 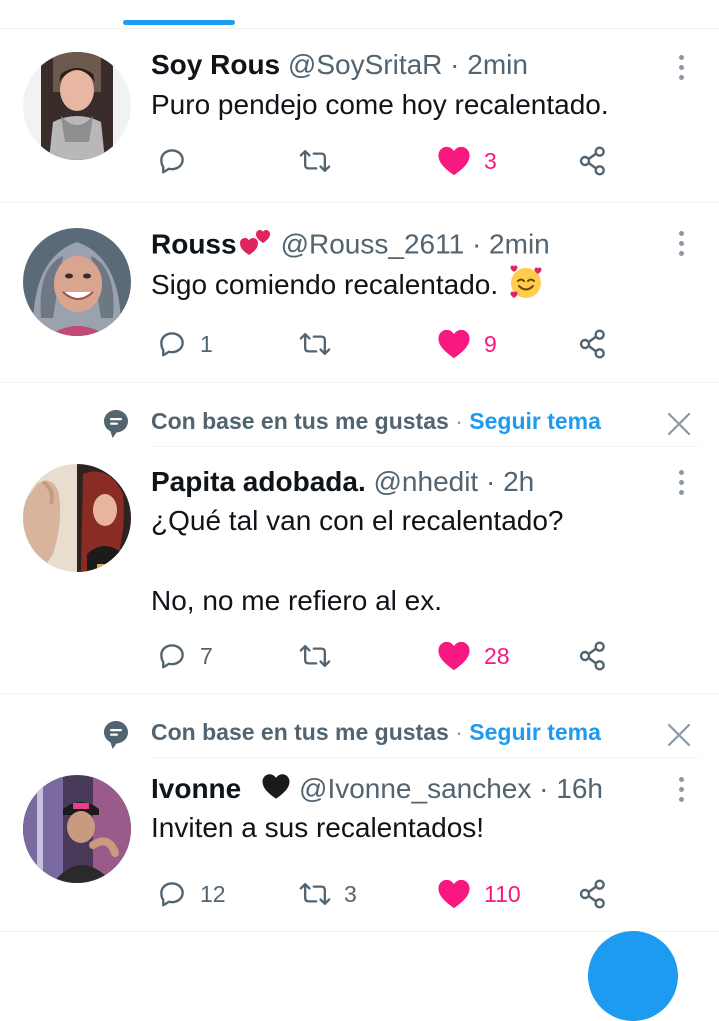 I want to click on like-count: 3, so click(x=490, y=160).